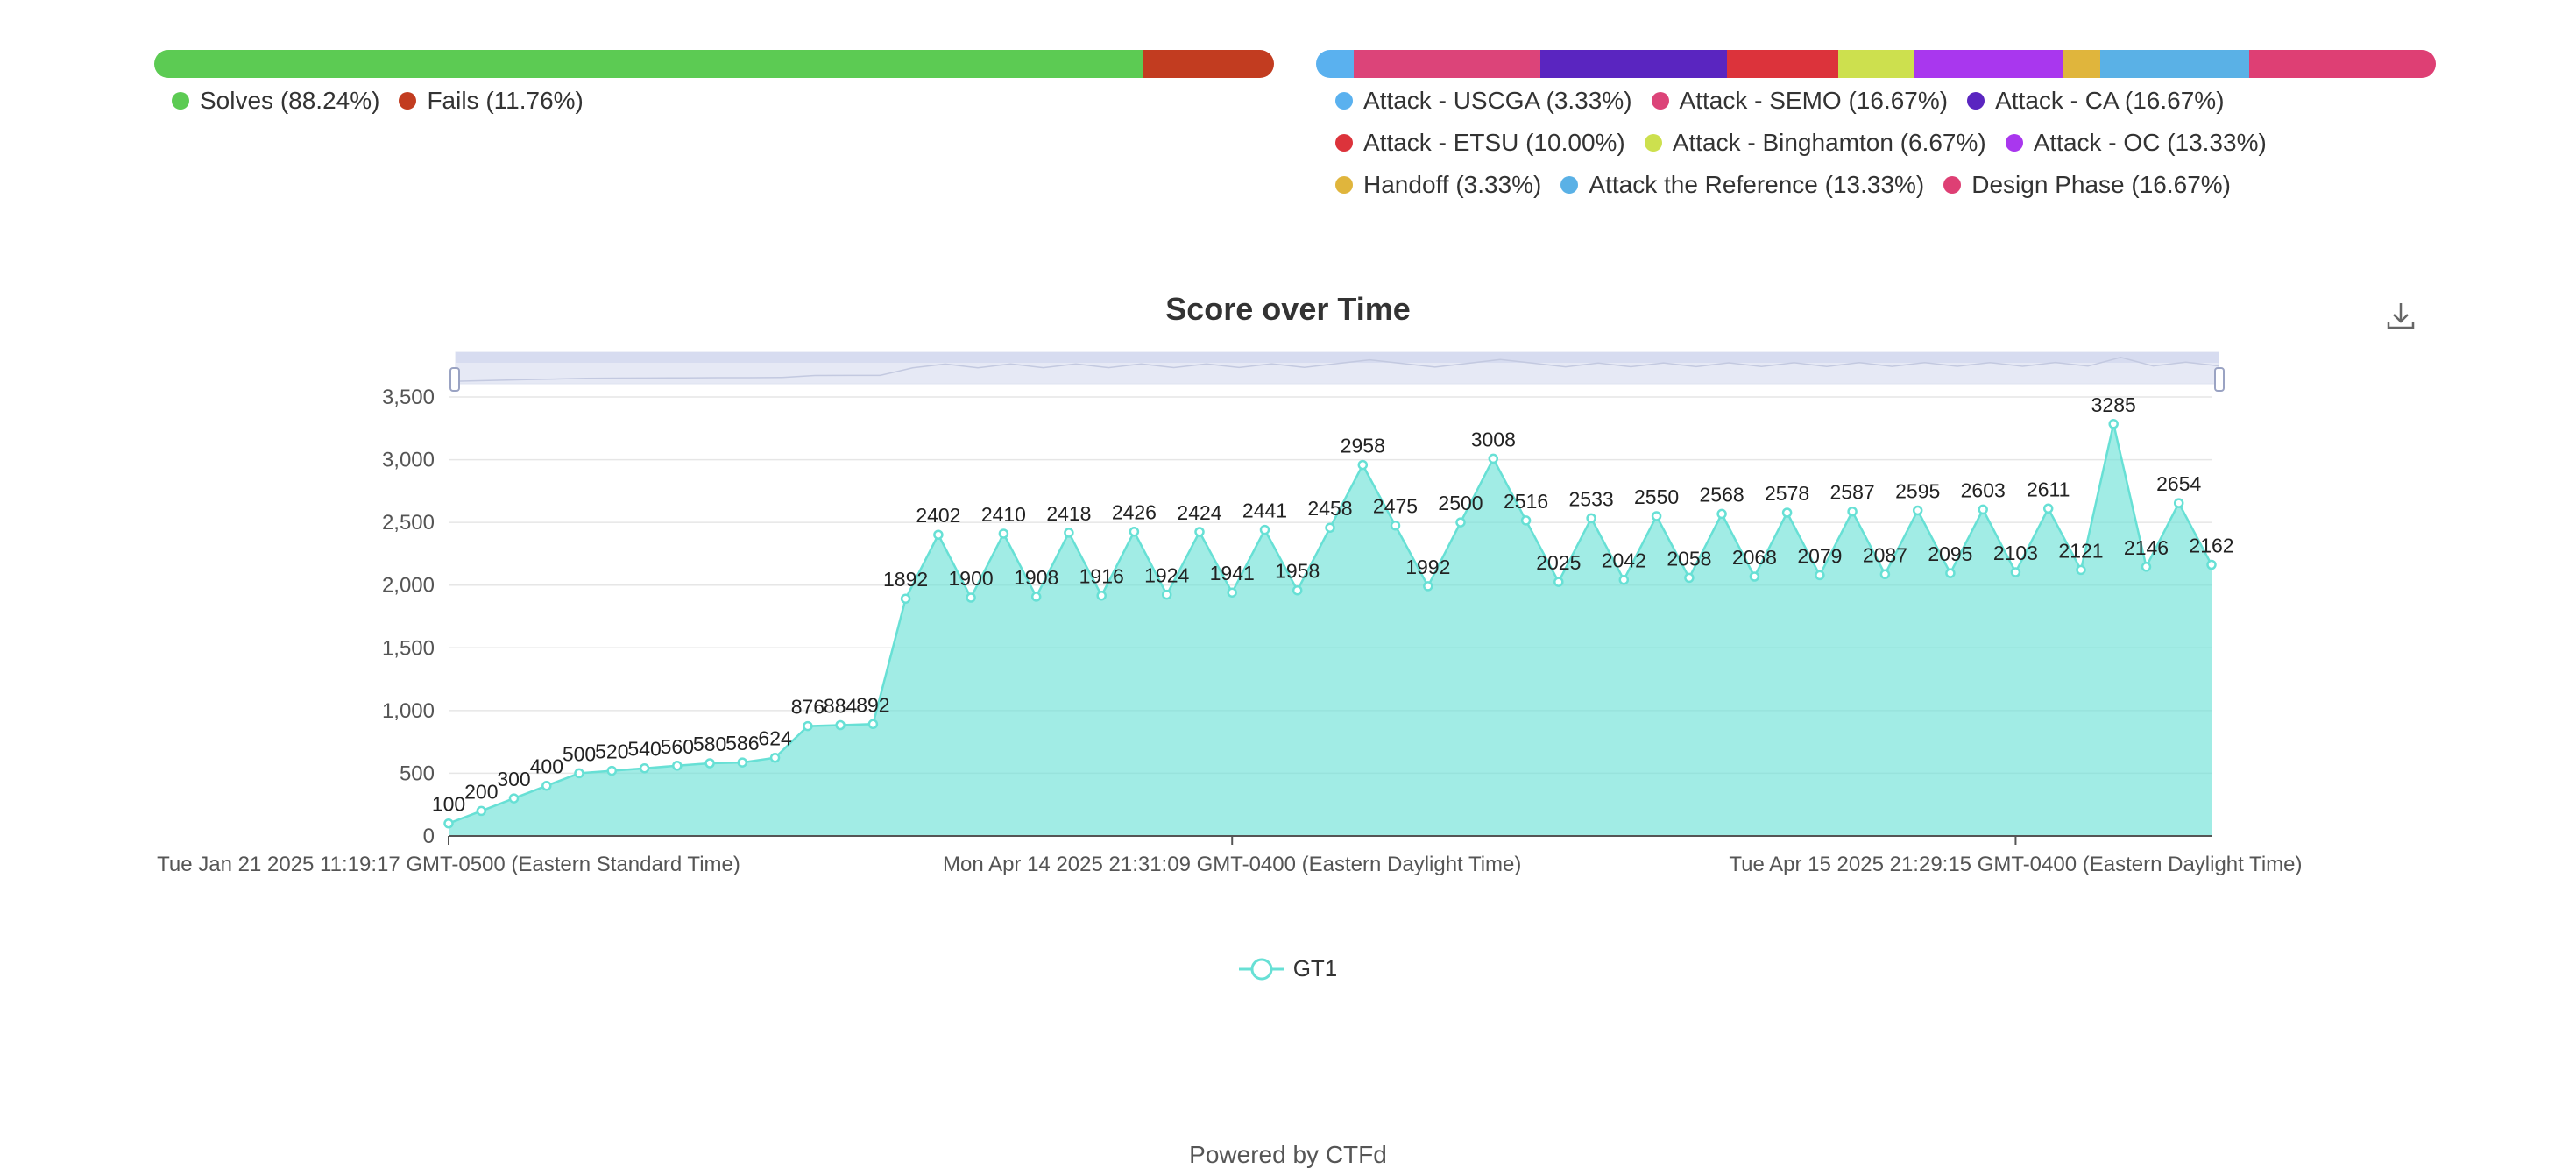 This screenshot has height=1176, width=2576. Describe the element at coordinates (491, 101) in the screenshot. I see `solves-fails-legend-item: Fails (11.76%)` at that location.